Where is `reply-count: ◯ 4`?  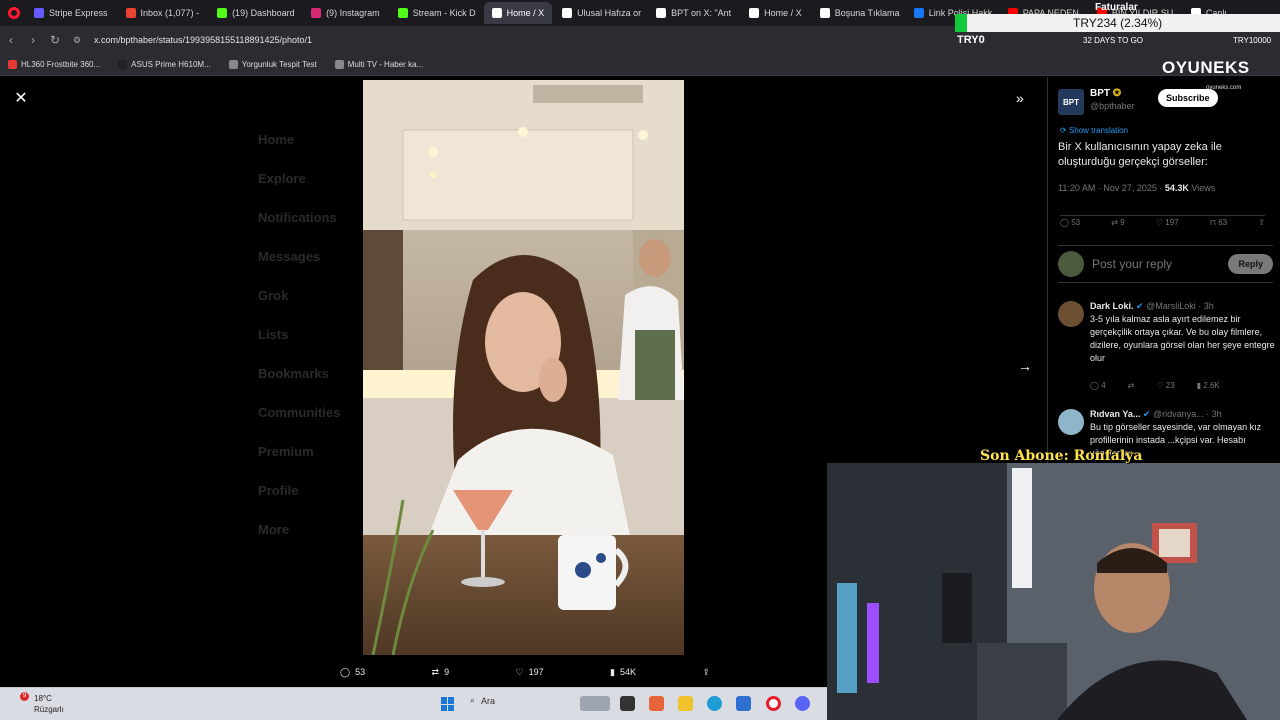
reply-count: ◯ 4 is located at coordinates (1098, 385).